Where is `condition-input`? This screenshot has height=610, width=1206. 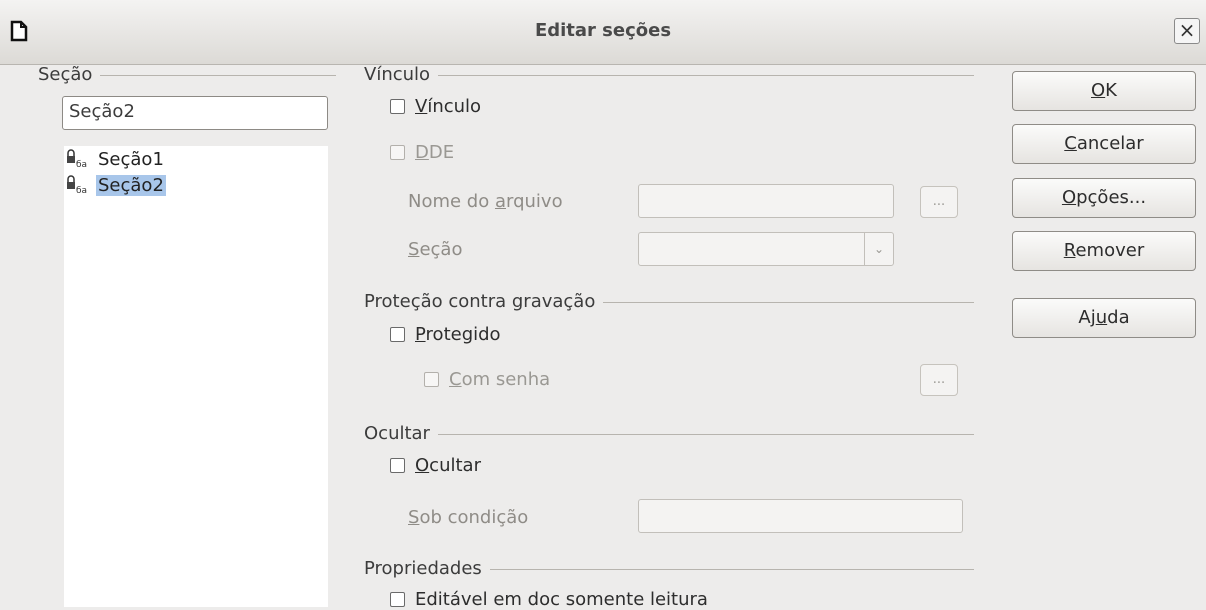 condition-input is located at coordinates (800, 516).